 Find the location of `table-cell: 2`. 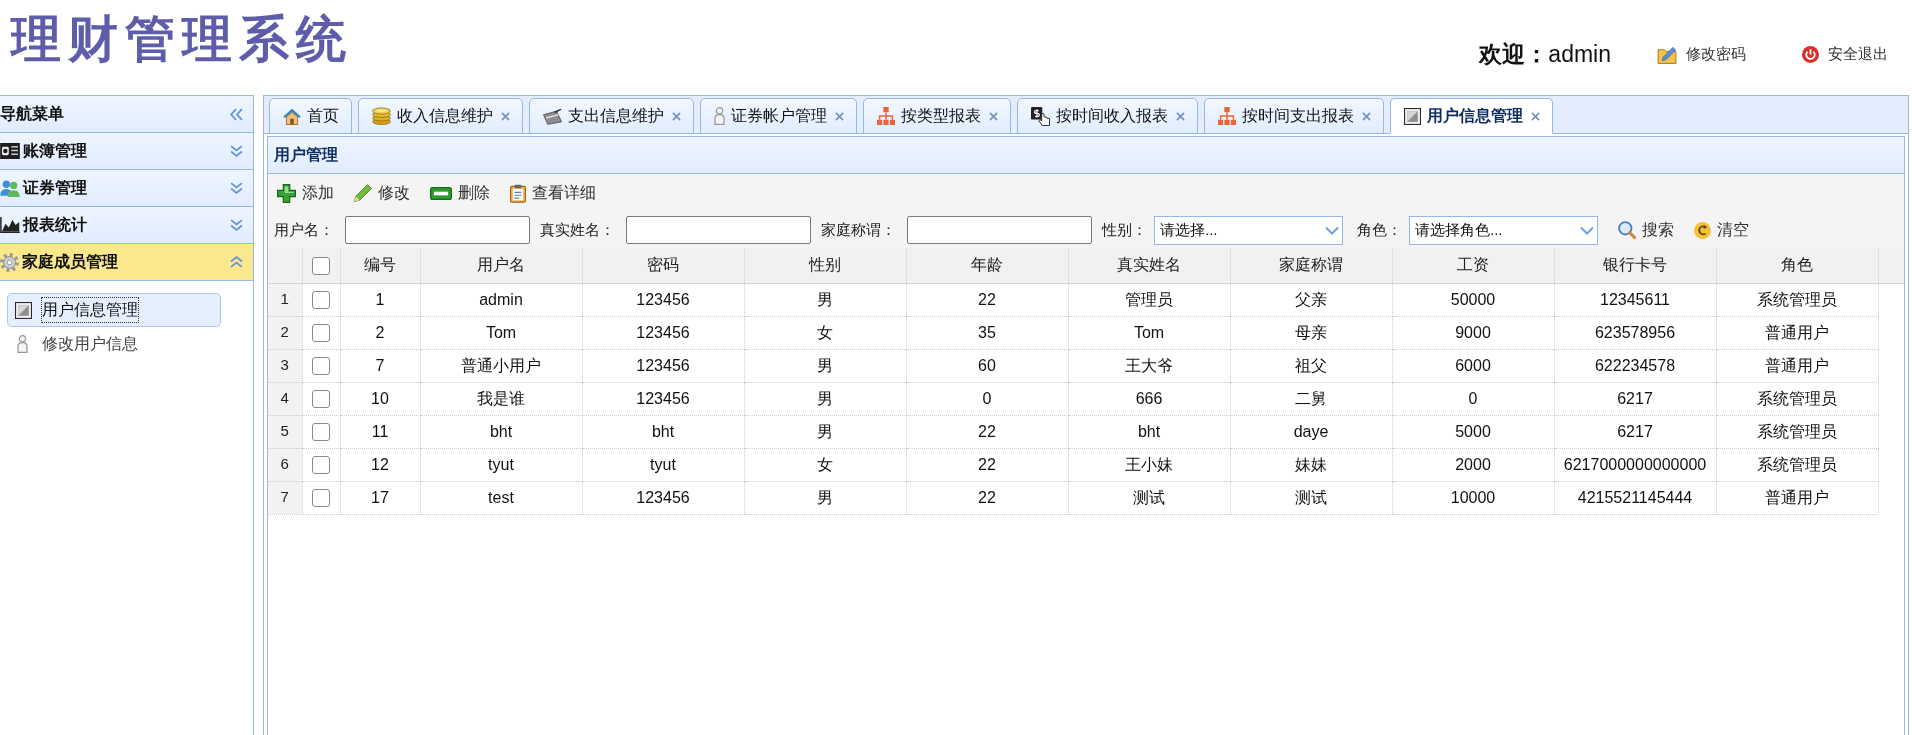

table-cell: 2 is located at coordinates (380, 332).